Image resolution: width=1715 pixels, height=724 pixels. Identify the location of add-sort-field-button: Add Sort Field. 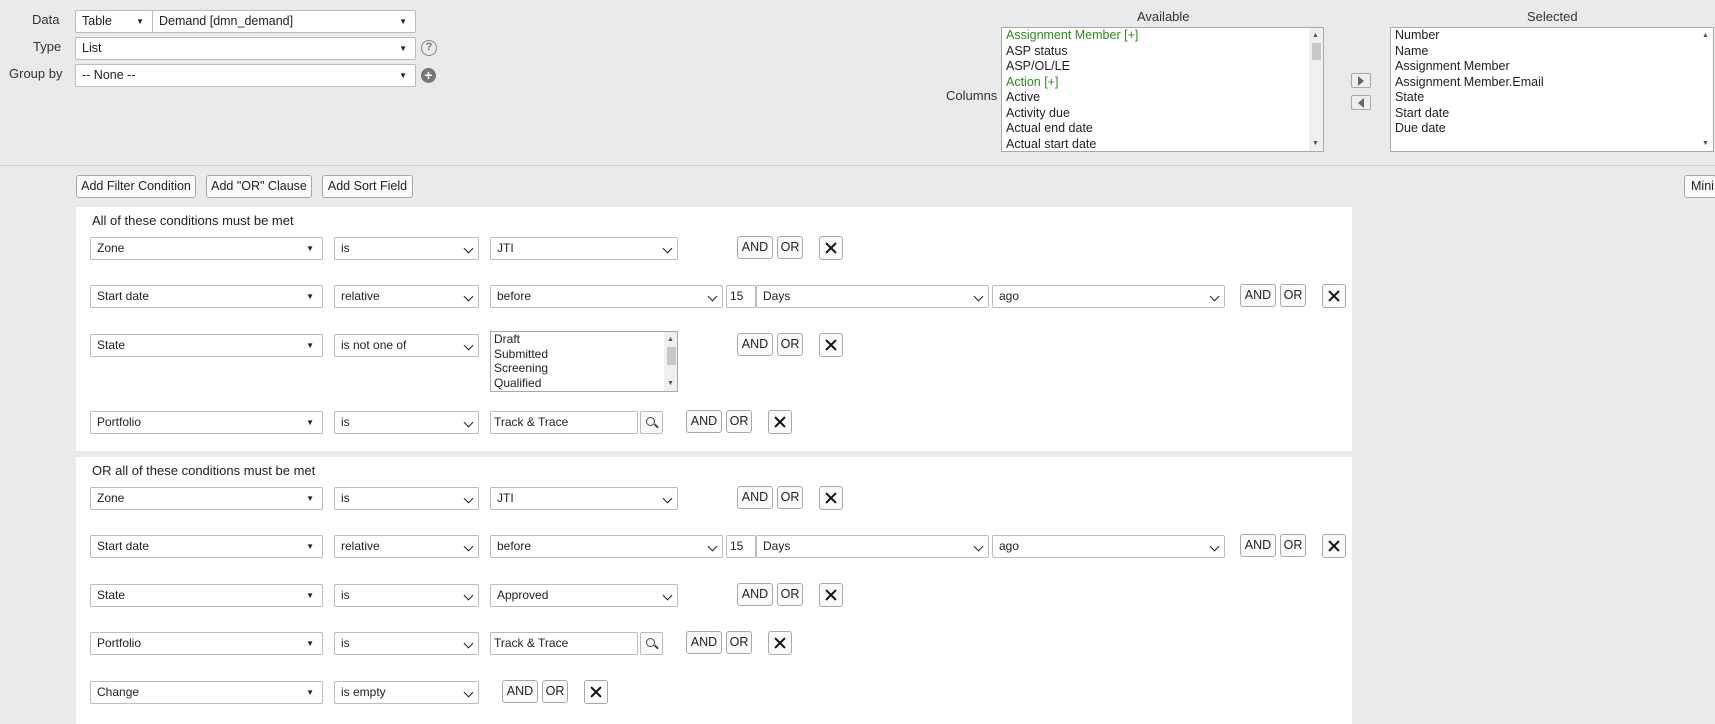
(367, 186).